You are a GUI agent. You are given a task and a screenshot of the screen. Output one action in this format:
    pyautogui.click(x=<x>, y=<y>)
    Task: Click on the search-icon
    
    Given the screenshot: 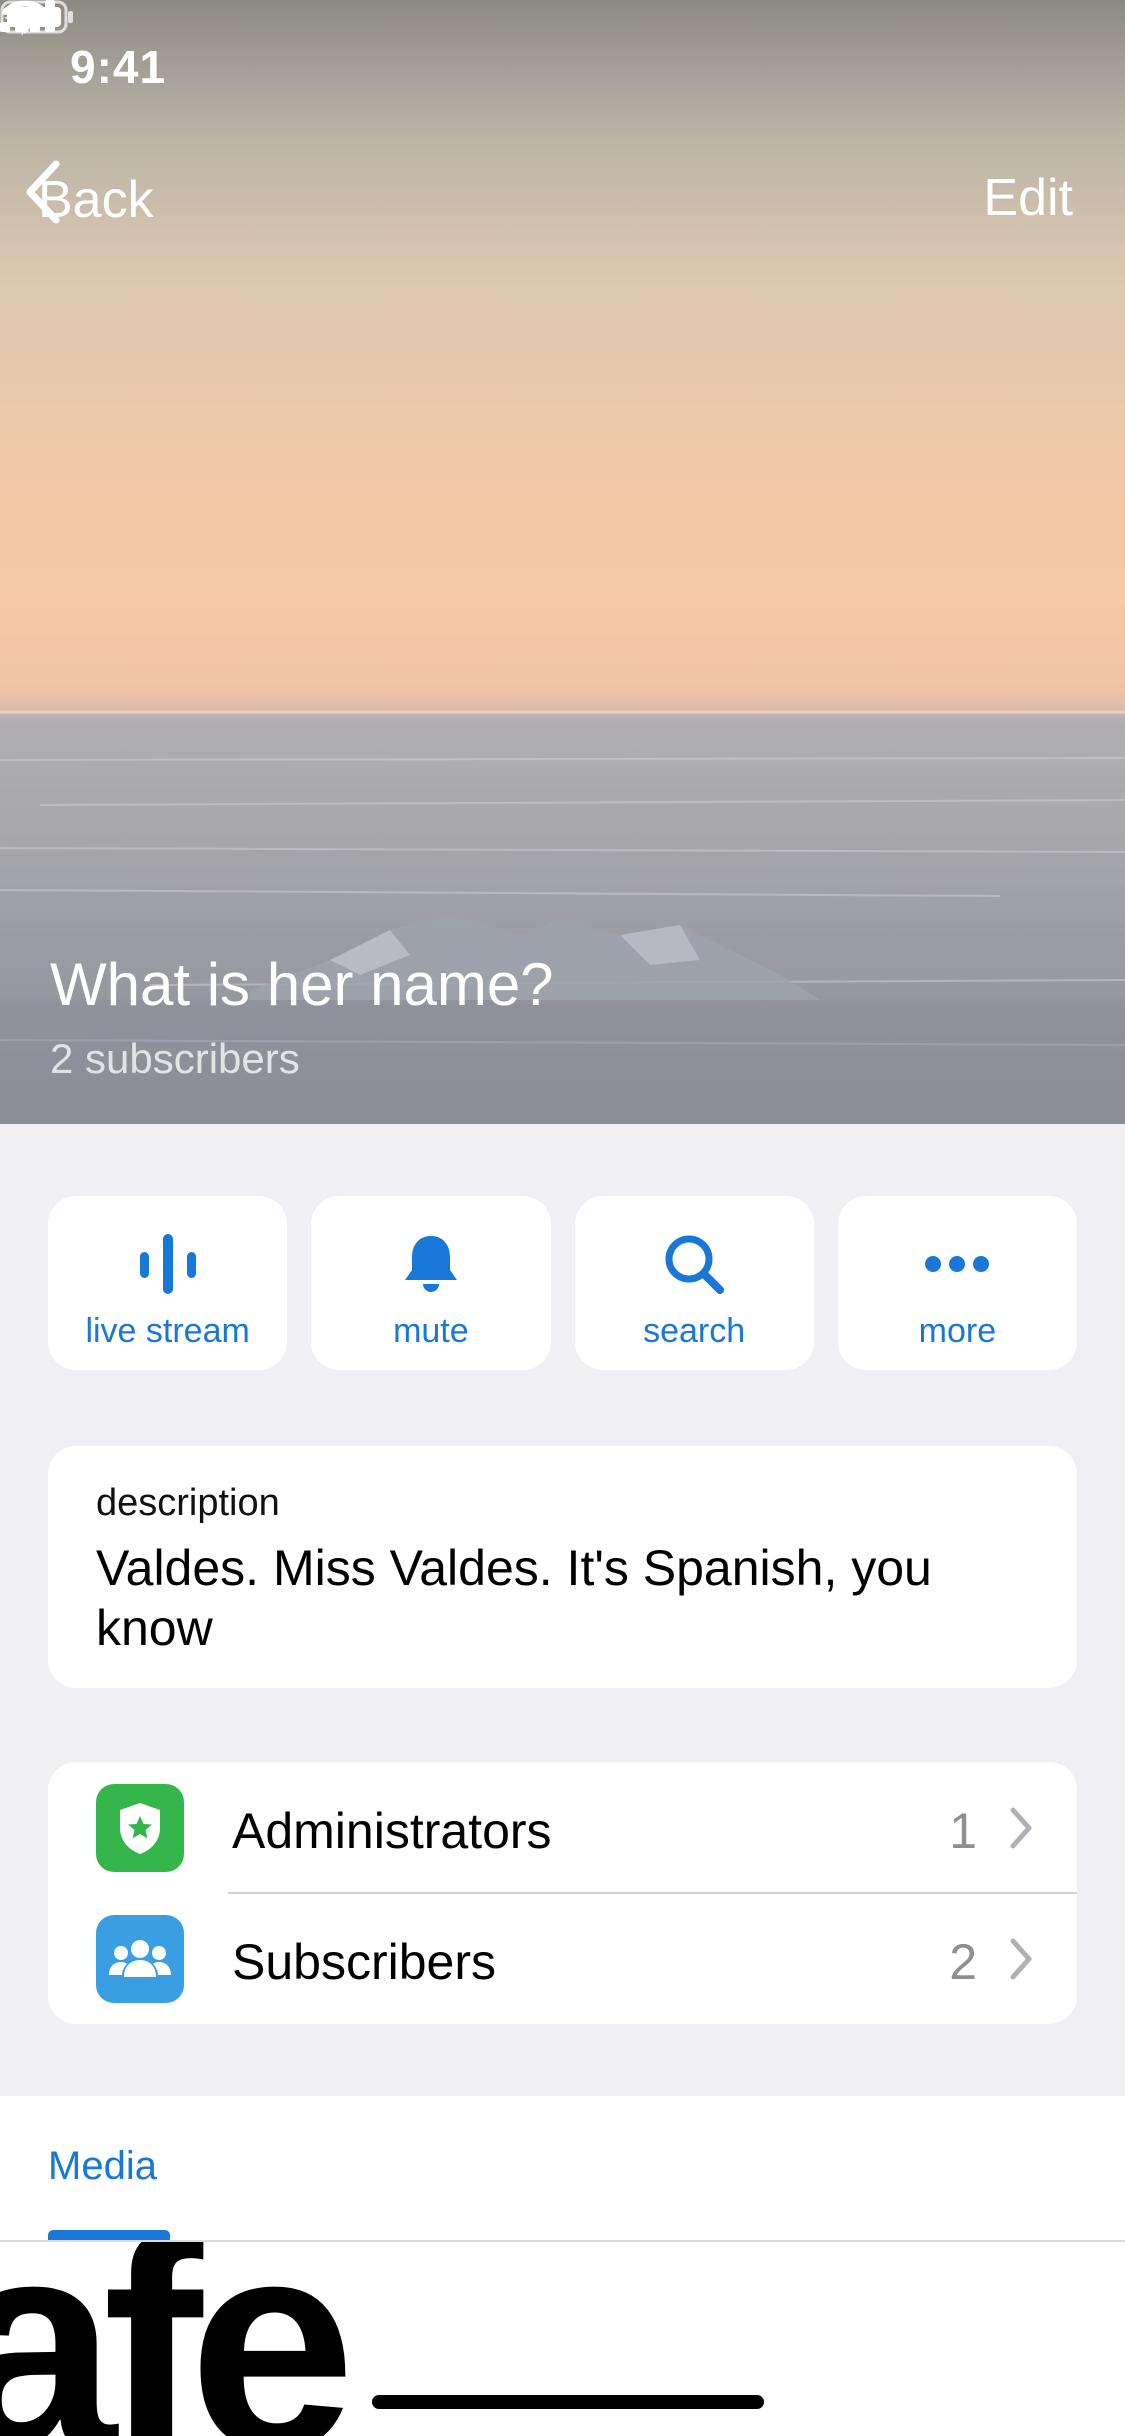 What is the action you would take?
    pyautogui.click(x=695, y=1264)
    